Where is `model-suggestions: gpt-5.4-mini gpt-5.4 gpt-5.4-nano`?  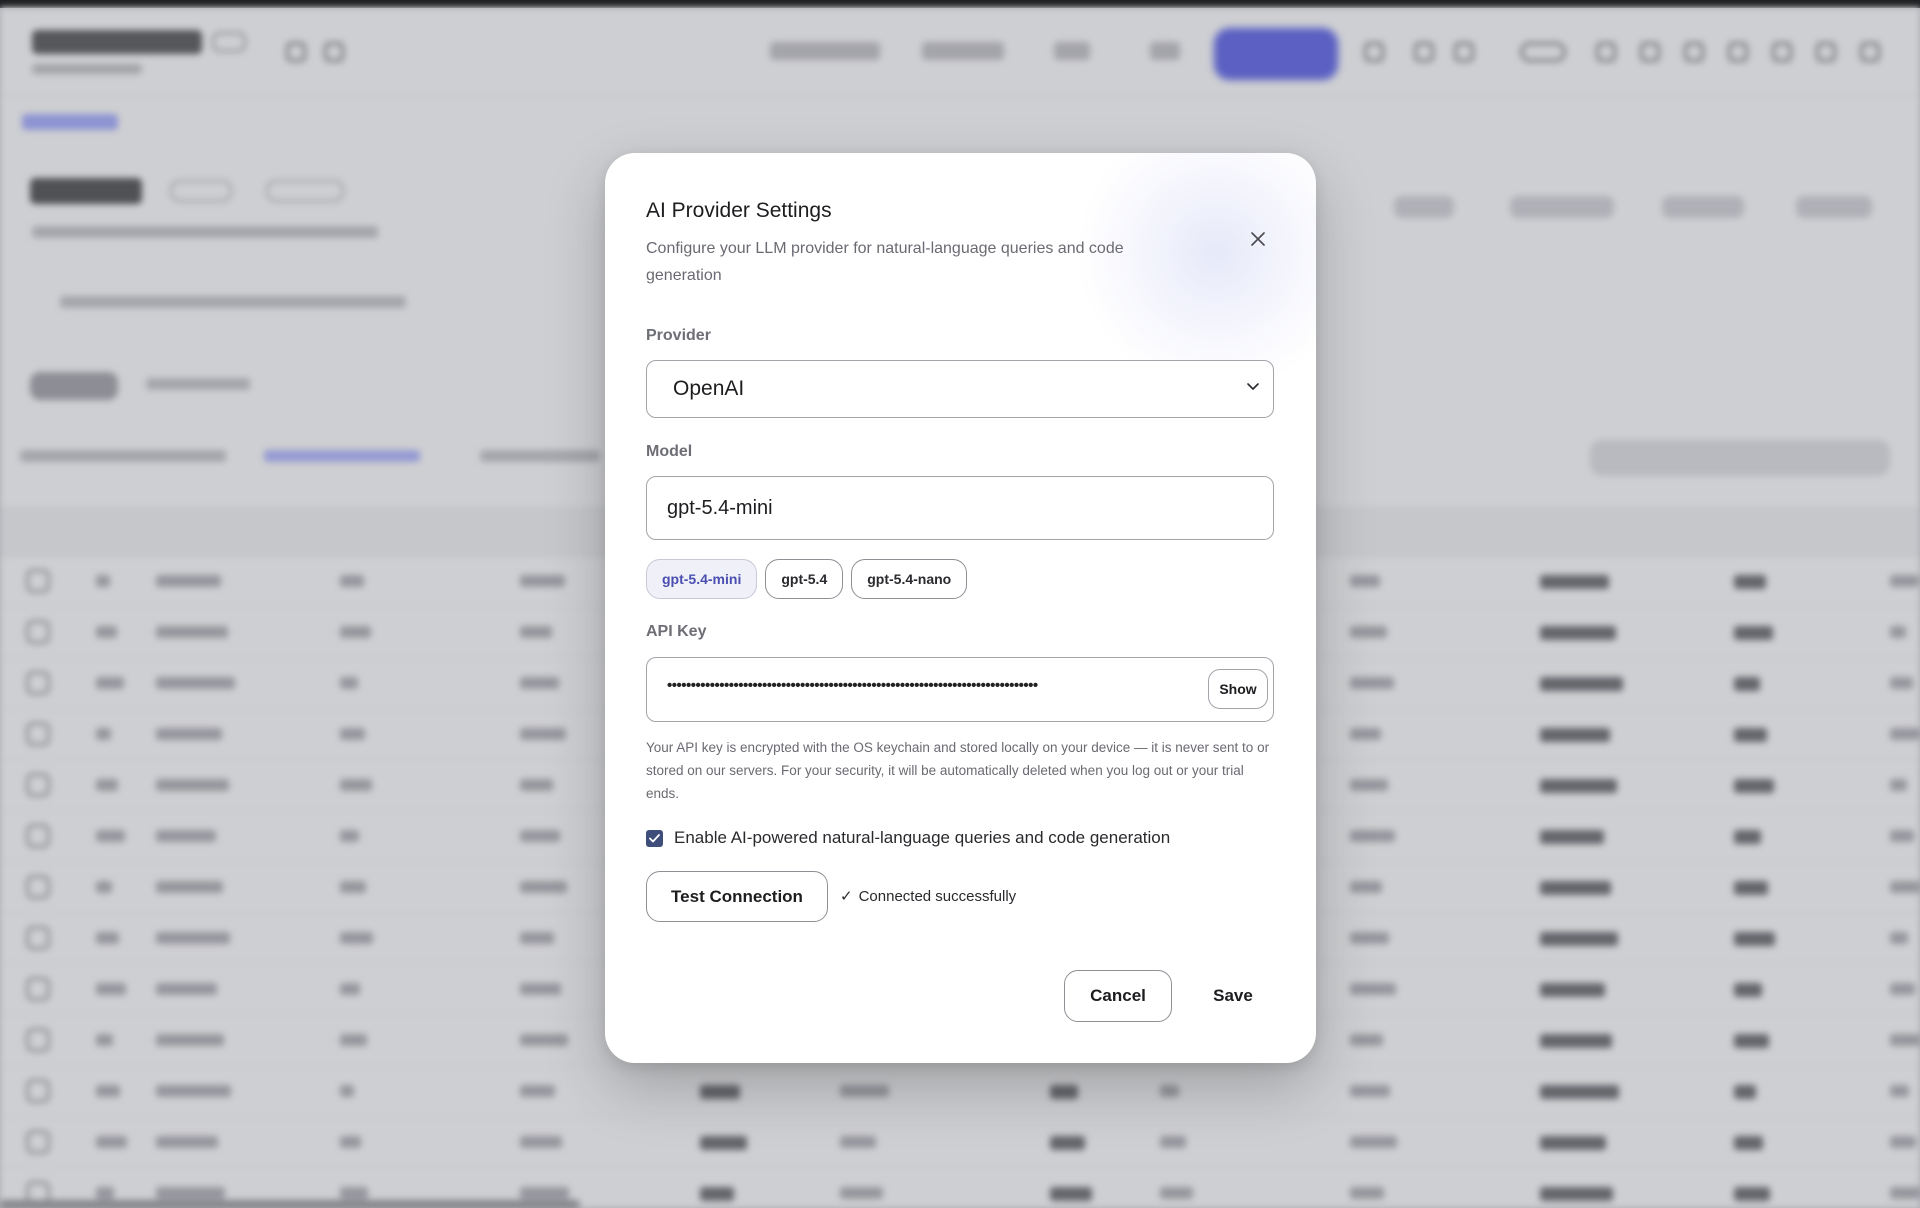 model-suggestions: gpt-5.4-mini gpt-5.4 gpt-5.4-nano is located at coordinates (807, 579).